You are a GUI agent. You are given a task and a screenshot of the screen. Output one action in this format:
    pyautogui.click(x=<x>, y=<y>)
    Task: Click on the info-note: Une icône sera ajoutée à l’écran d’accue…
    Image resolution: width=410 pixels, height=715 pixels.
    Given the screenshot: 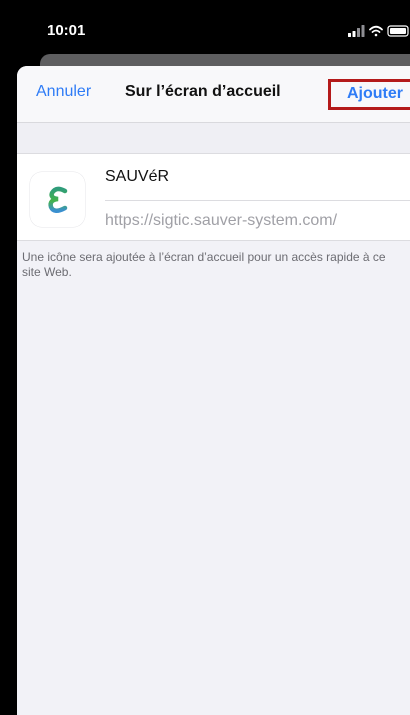 What is the action you would take?
    pyautogui.click(x=204, y=264)
    